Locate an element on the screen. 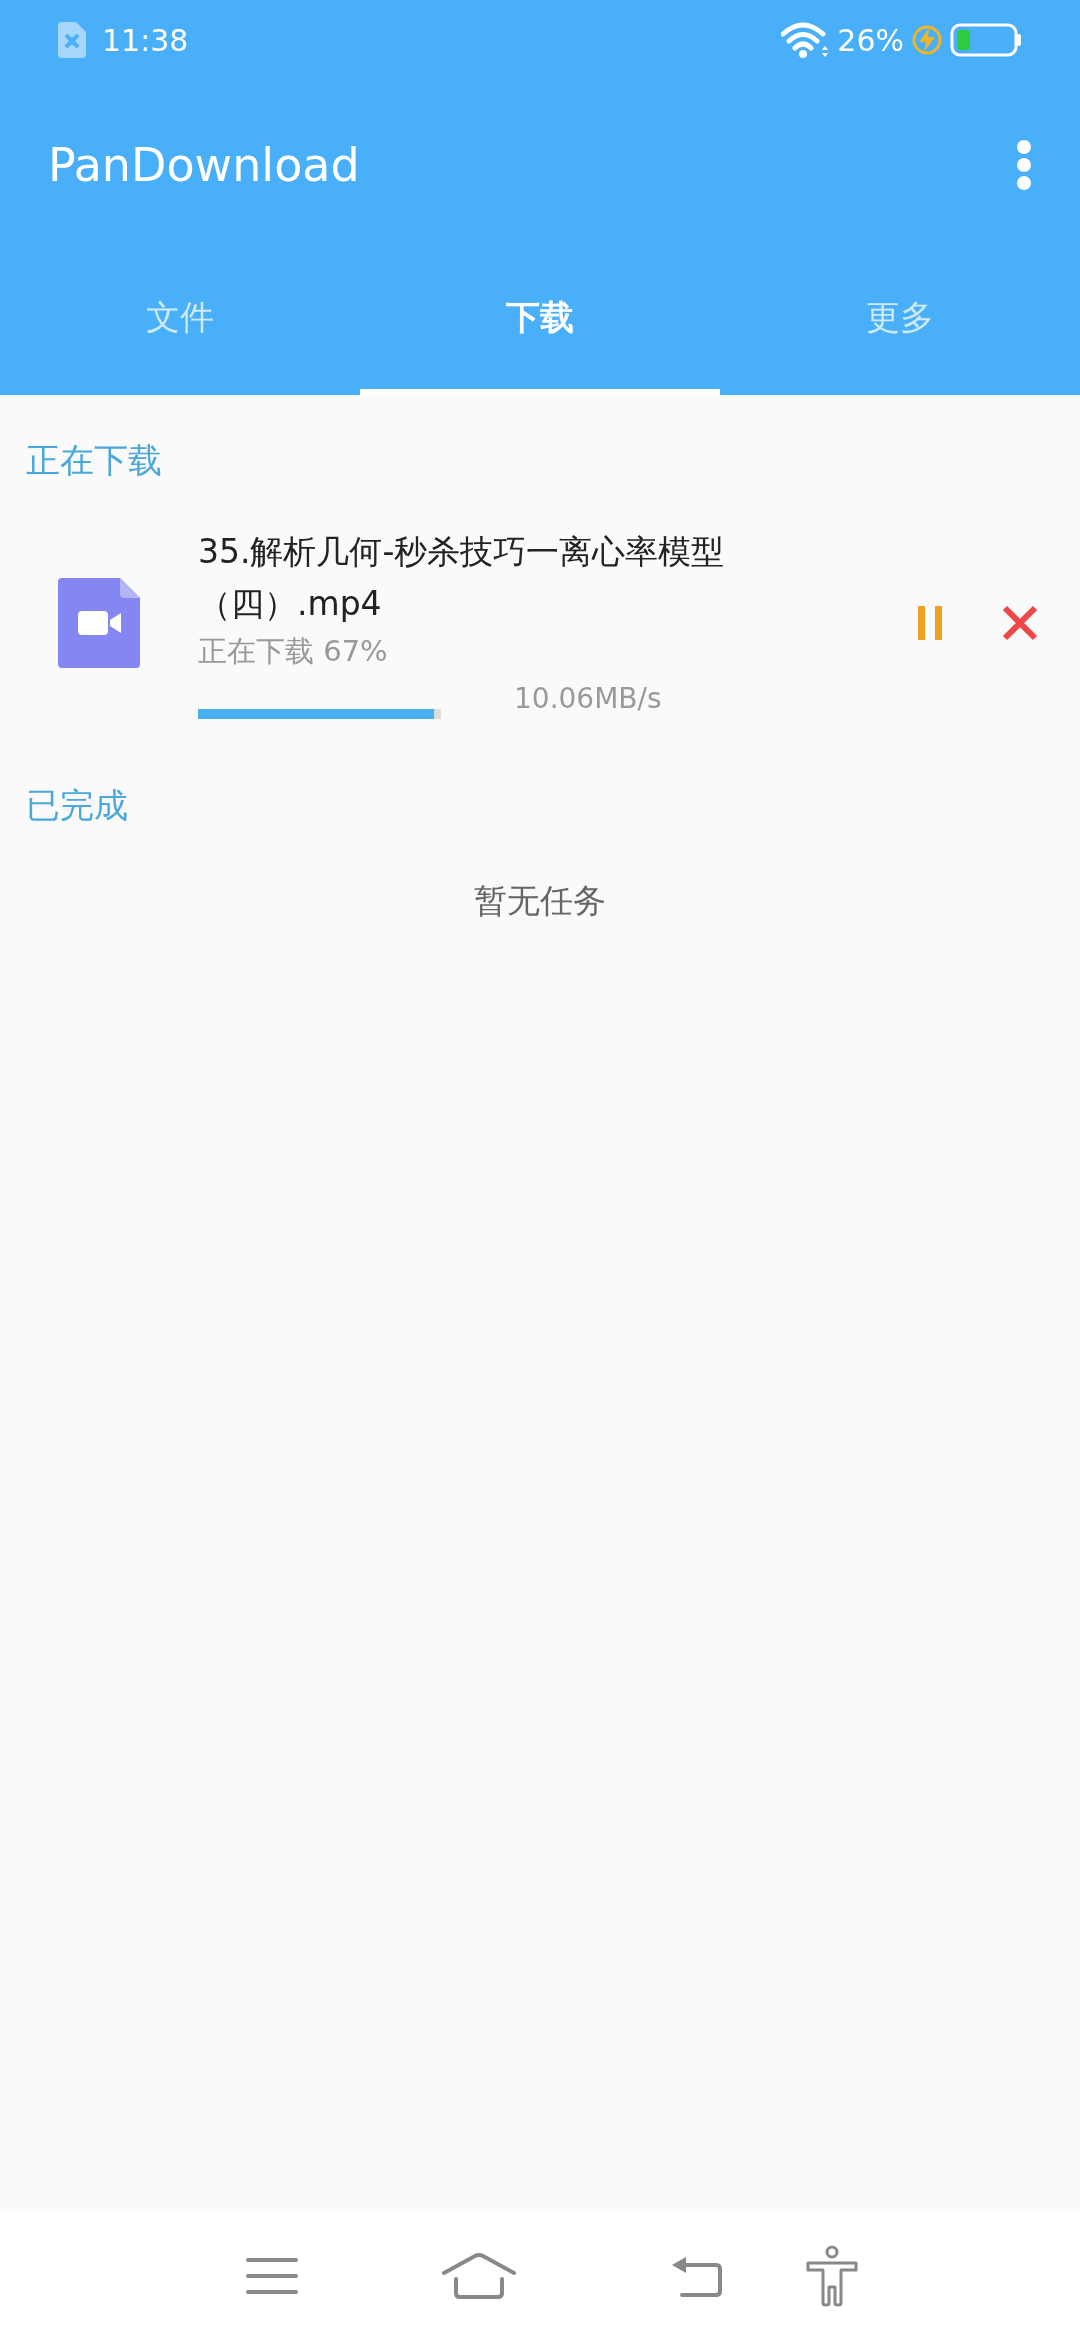 This screenshot has width=1080, height=2340. battery-percentage: 26% is located at coordinates (870, 40).